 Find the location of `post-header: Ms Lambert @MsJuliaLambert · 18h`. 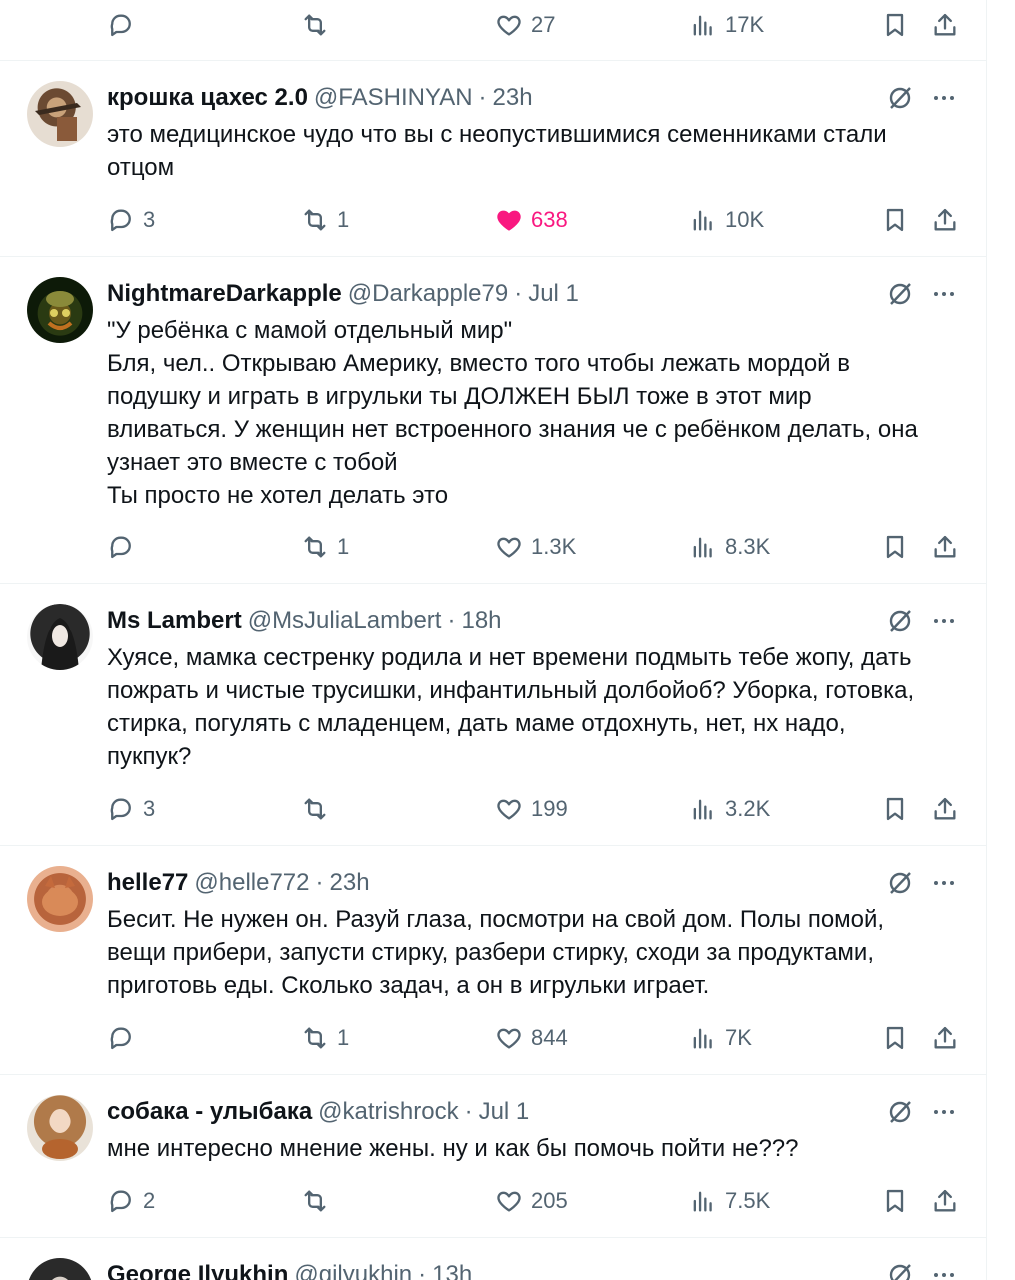

post-header: Ms Lambert @MsJuliaLambert · 18h is located at coordinates (482, 621).